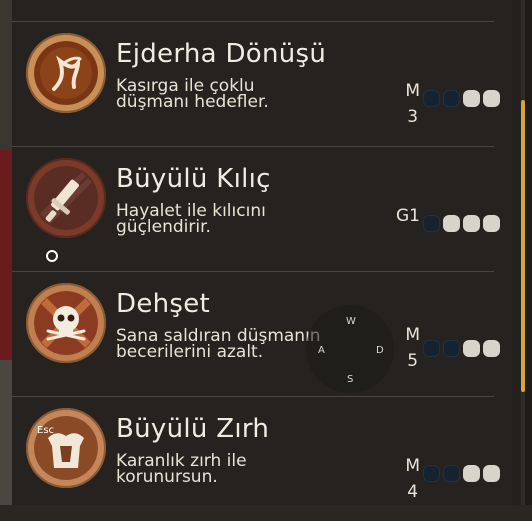  I want to click on compass-west-label: A, so click(321, 350).